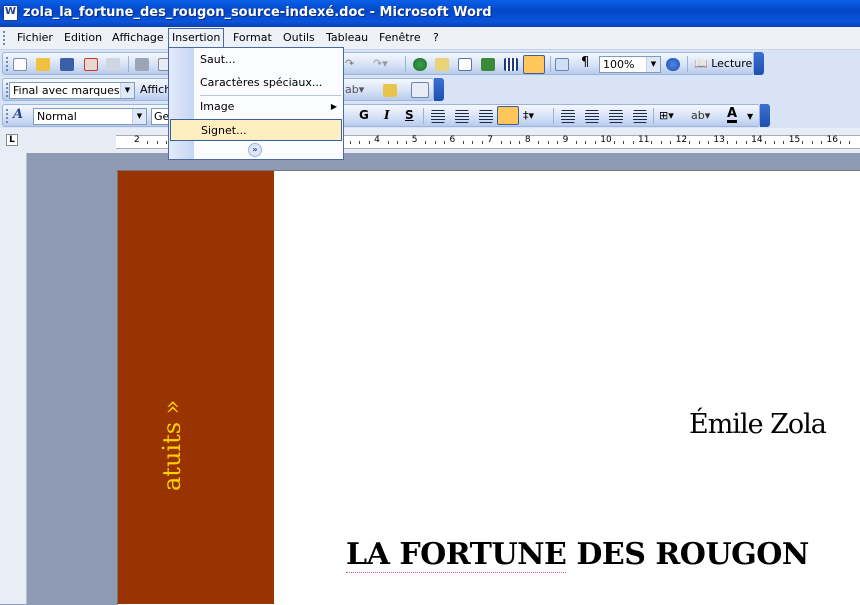 Image resolution: width=860 pixels, height=605 pixels. I want to click on reviewing-pane-icon, so click(420, 90).